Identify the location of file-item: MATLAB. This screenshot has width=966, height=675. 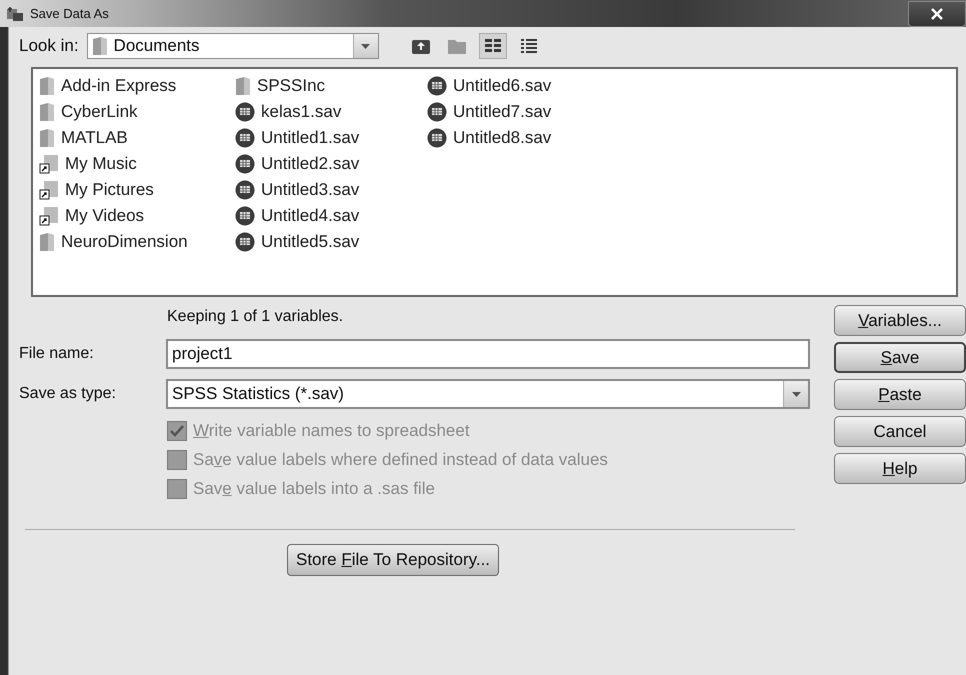
(137, 138).